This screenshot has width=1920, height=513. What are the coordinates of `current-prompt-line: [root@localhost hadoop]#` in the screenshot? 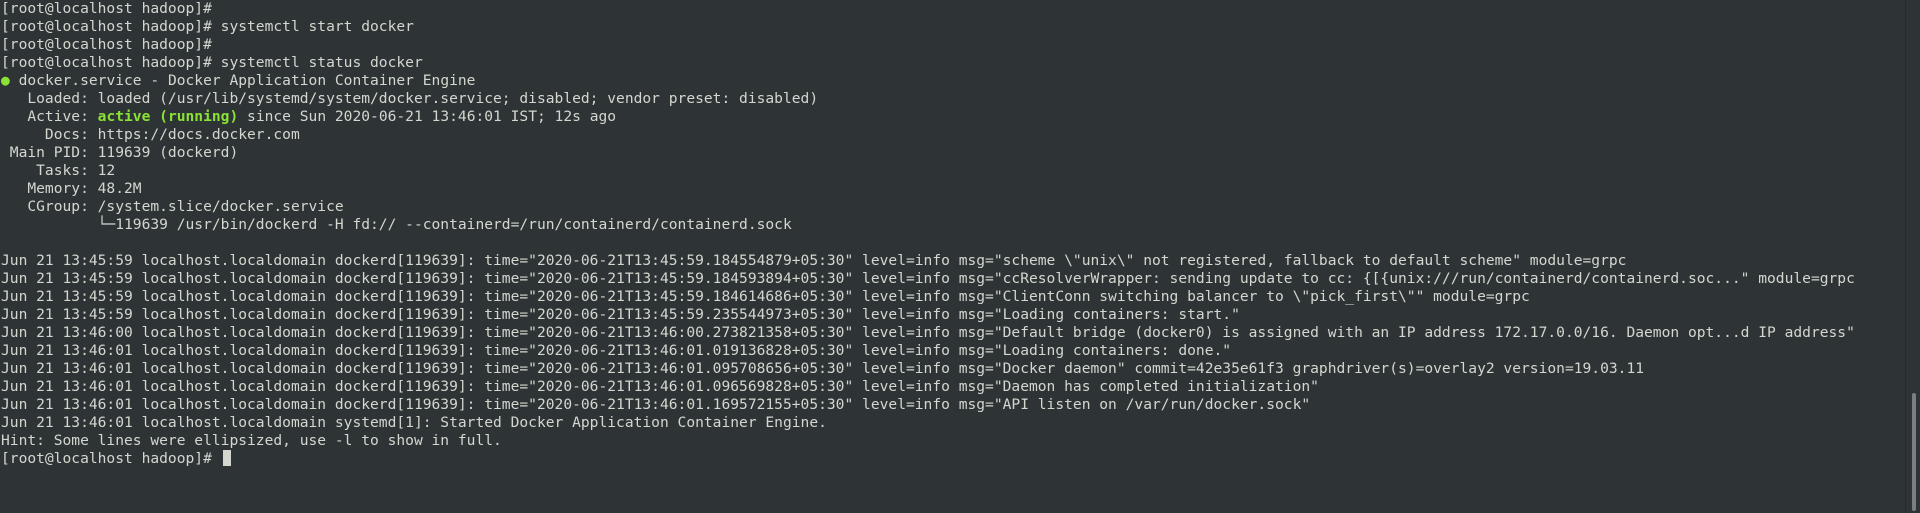 It's located at (951, 459).